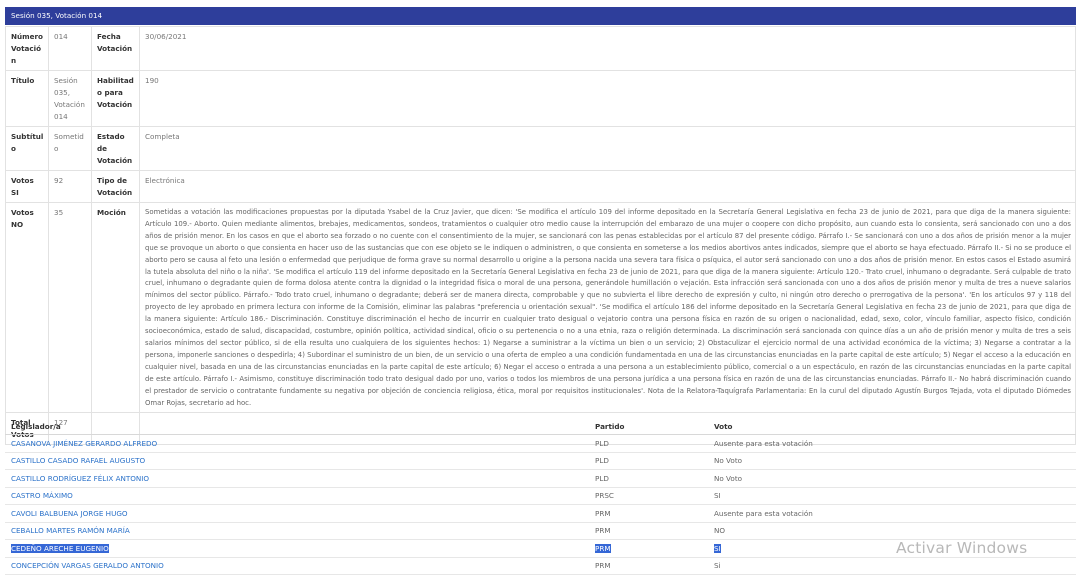  I want to click on legislator-link: CONCEPCIÓN VARGAS GERALDO ANTONIO, so click(87, 565).